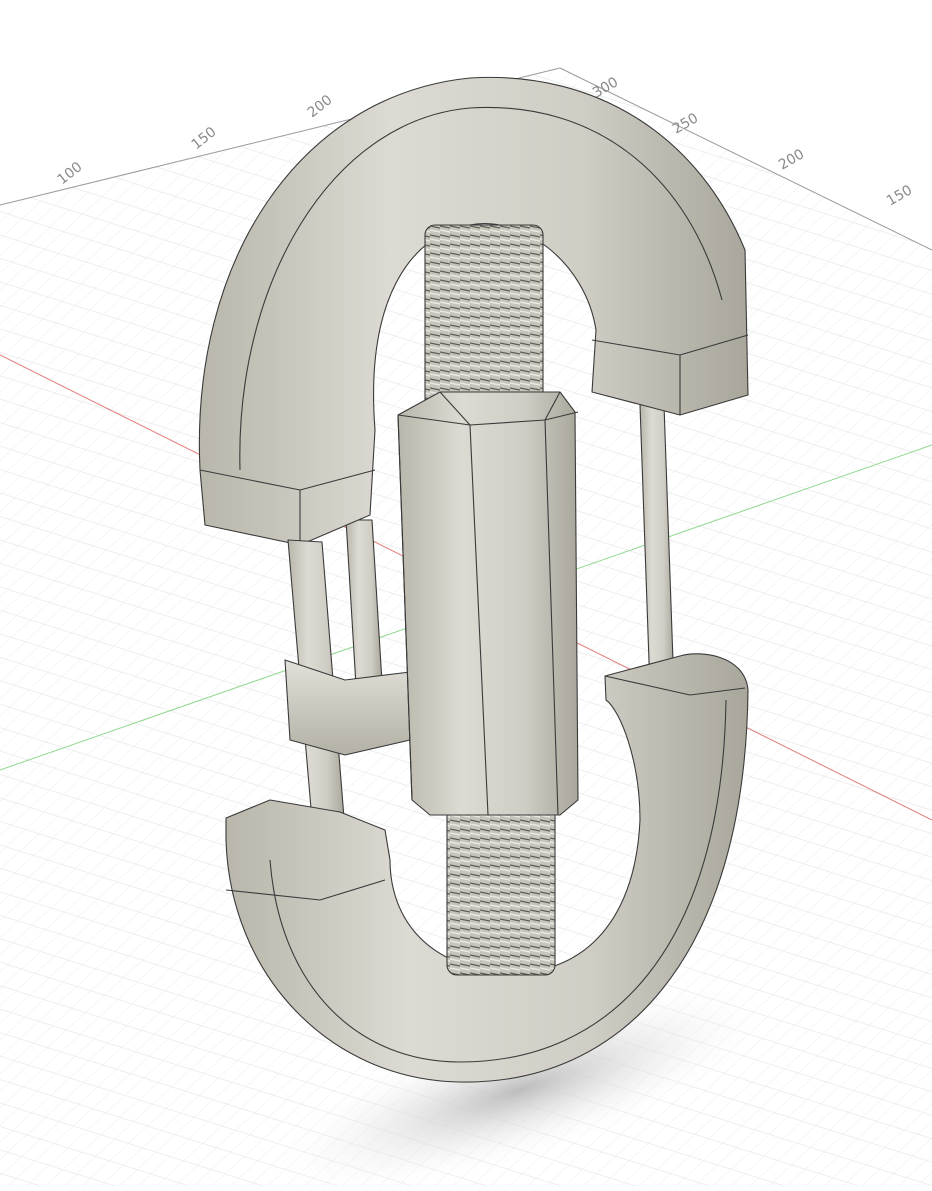 This screenshot has height=1191, width=932. I want to click on threaded-rod-top, so click(484, 322).